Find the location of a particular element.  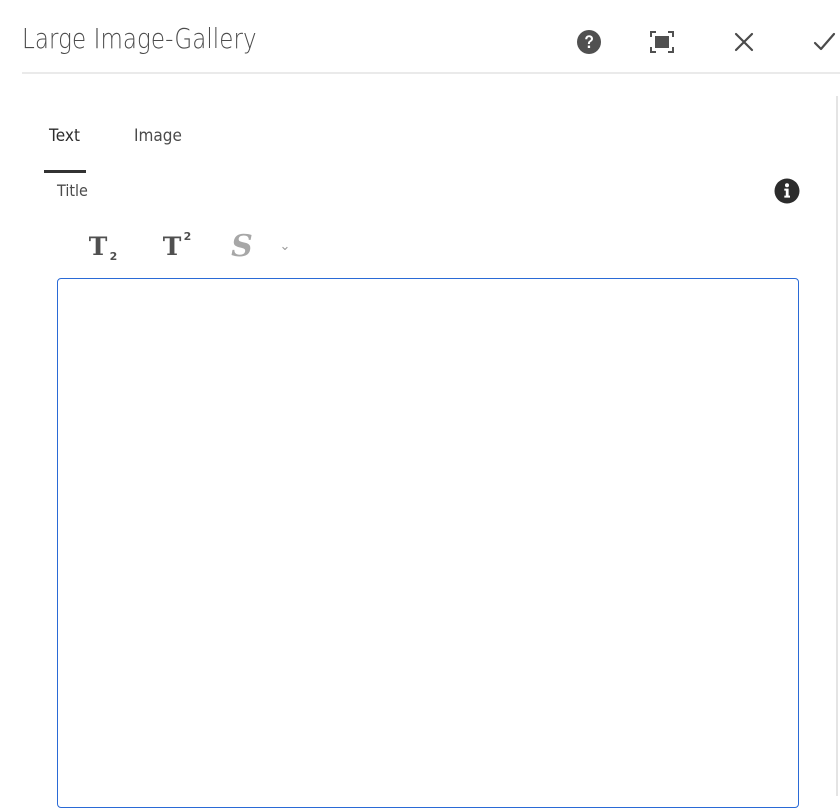

strikethrough-icon: S is located at coordinates (242, 246).